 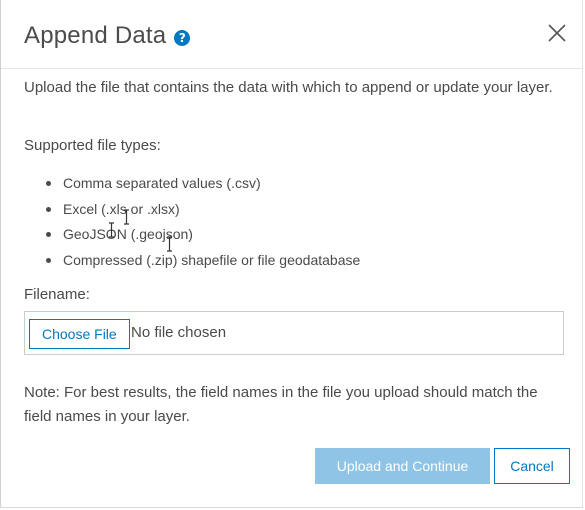 I want to click on choose-file-button: Choose File, so click(x=79, y=334).